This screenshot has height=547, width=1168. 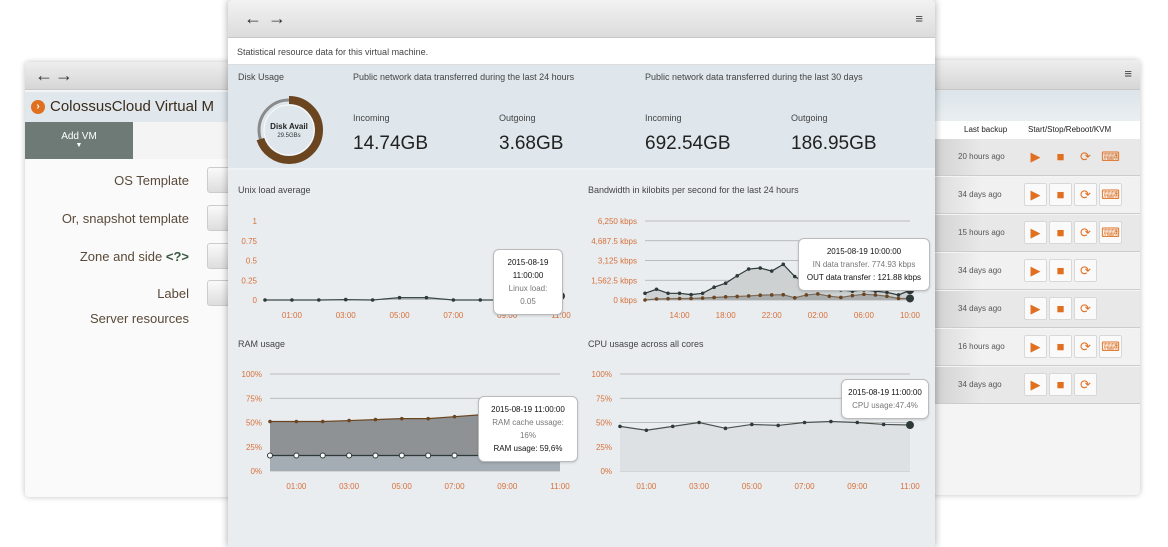 I want to click on load-y-tick: 1, so click(x=255, y=221).